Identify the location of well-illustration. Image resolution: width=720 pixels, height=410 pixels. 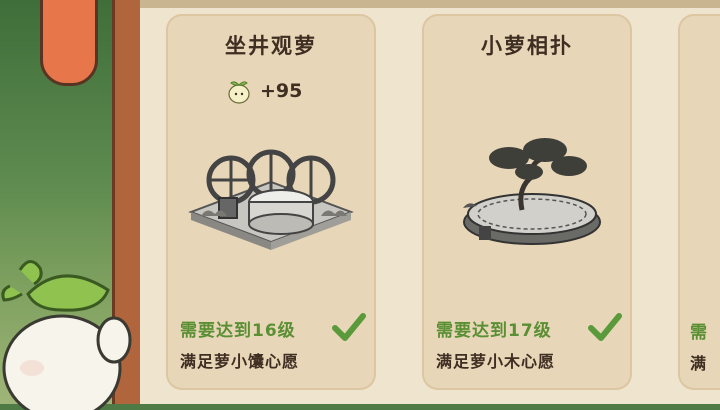
(271, 199).